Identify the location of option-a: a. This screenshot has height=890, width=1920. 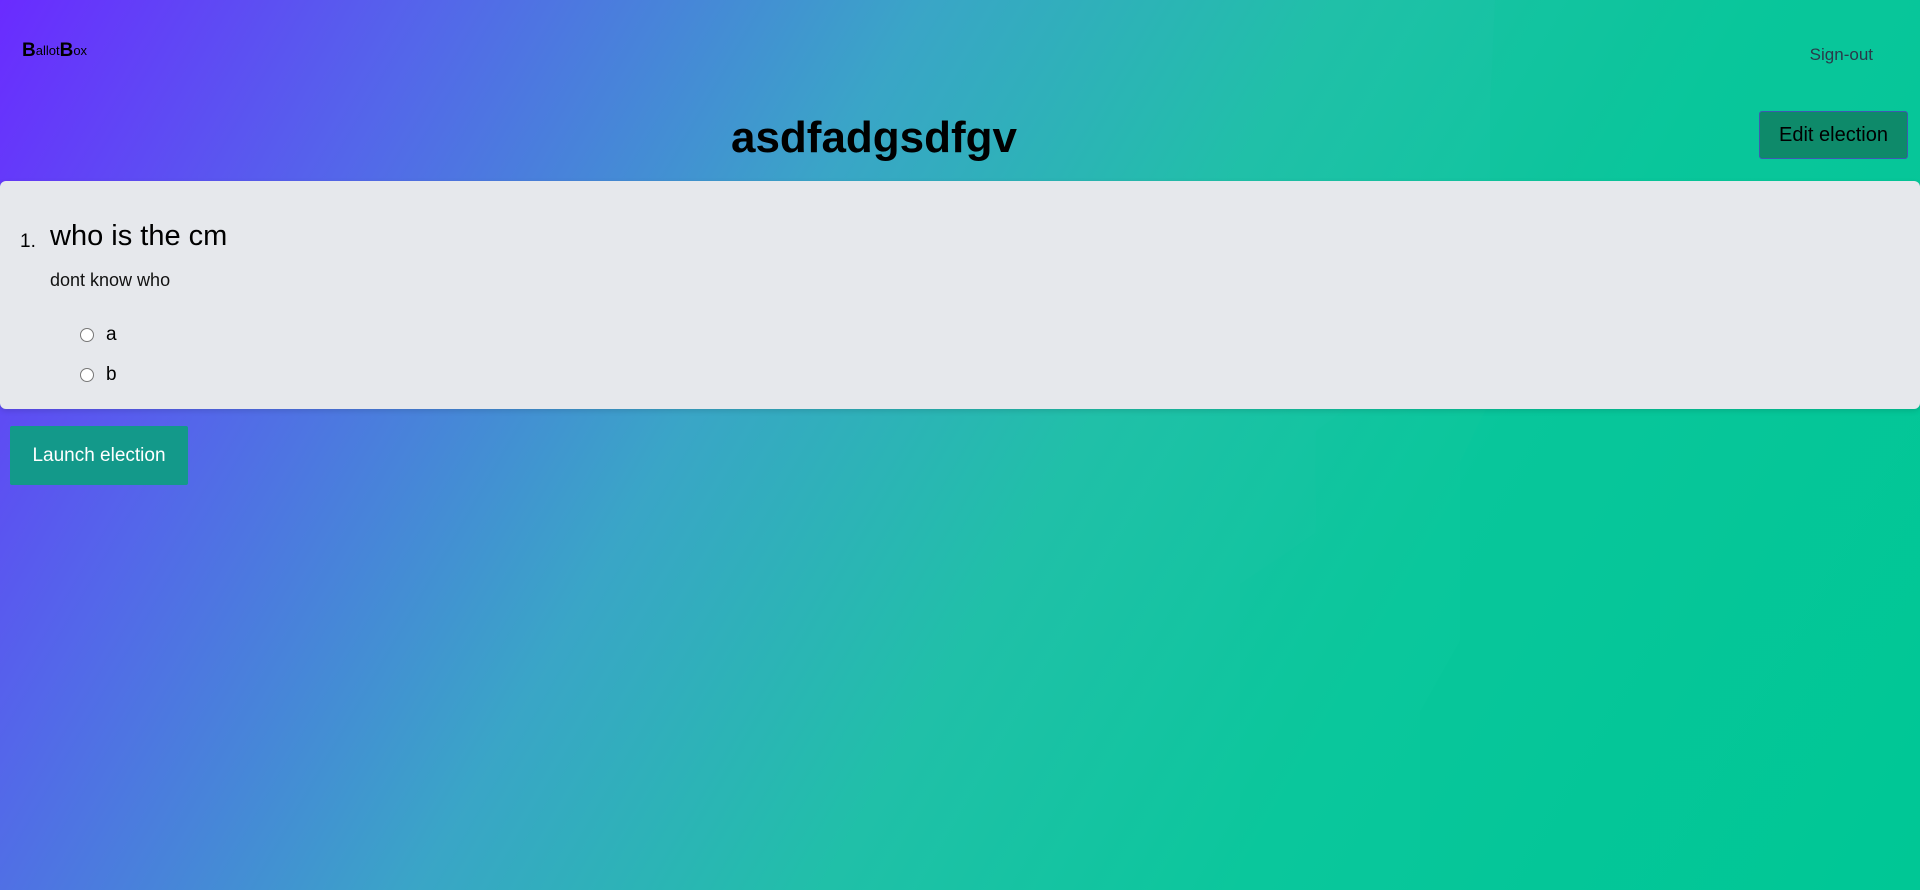
(98, 335).